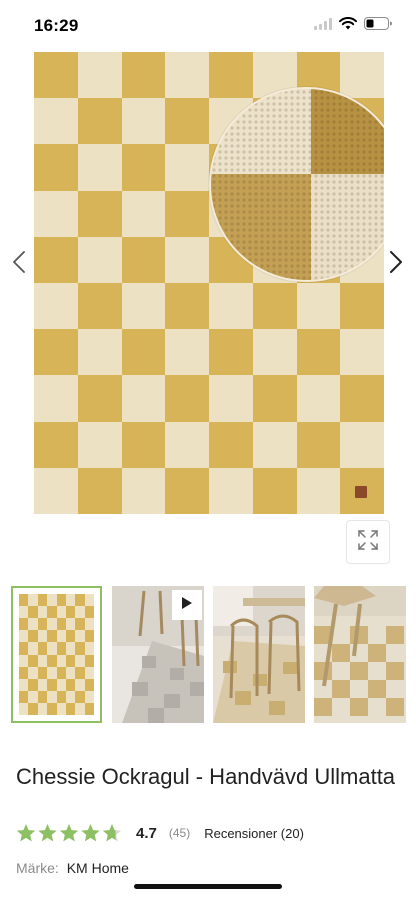  I want to click on chevron-left-icon, so click(19, 264).